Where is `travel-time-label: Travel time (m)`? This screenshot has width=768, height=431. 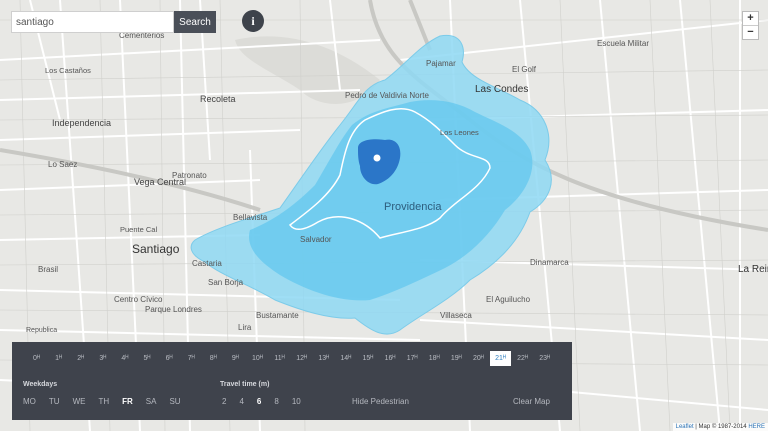 travel-time-label: Travel time (m) is located at coordinates (245, 384).